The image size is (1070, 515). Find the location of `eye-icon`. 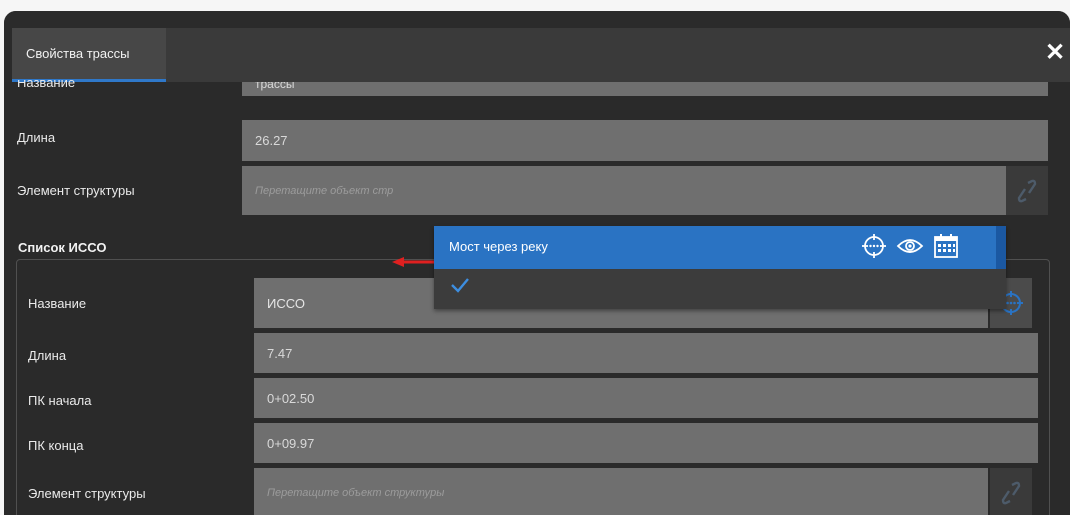

eye-icon is located at coordinates (910, 246).